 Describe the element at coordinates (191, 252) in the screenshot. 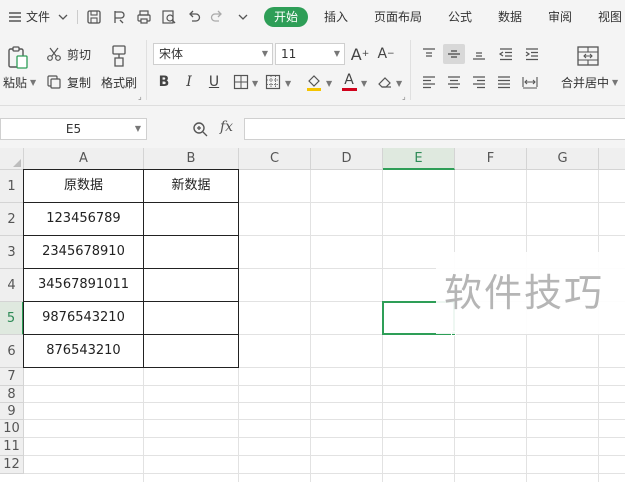

I see `cell-b3` at that location.